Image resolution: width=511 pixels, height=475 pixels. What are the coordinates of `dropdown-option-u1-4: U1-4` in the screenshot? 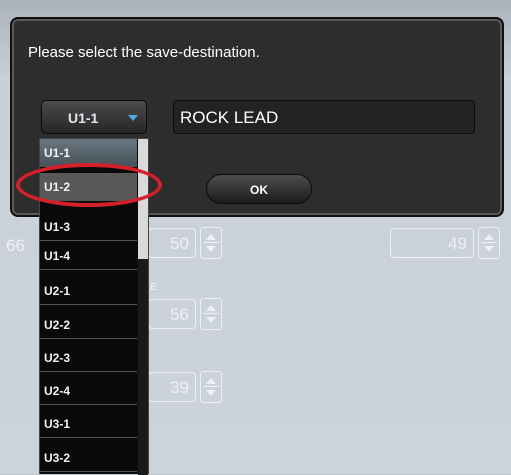 It's located at (88, 256).